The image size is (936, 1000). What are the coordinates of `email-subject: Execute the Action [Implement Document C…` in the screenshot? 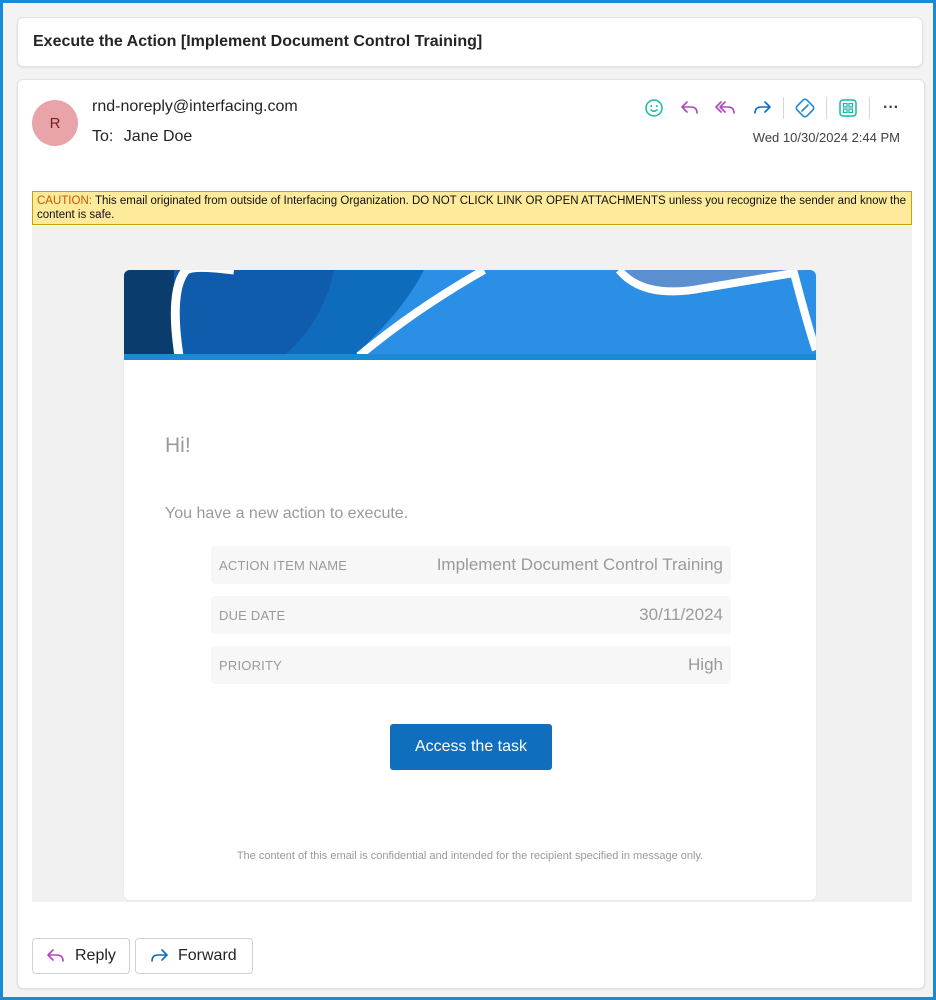 It's located at (258, 41).